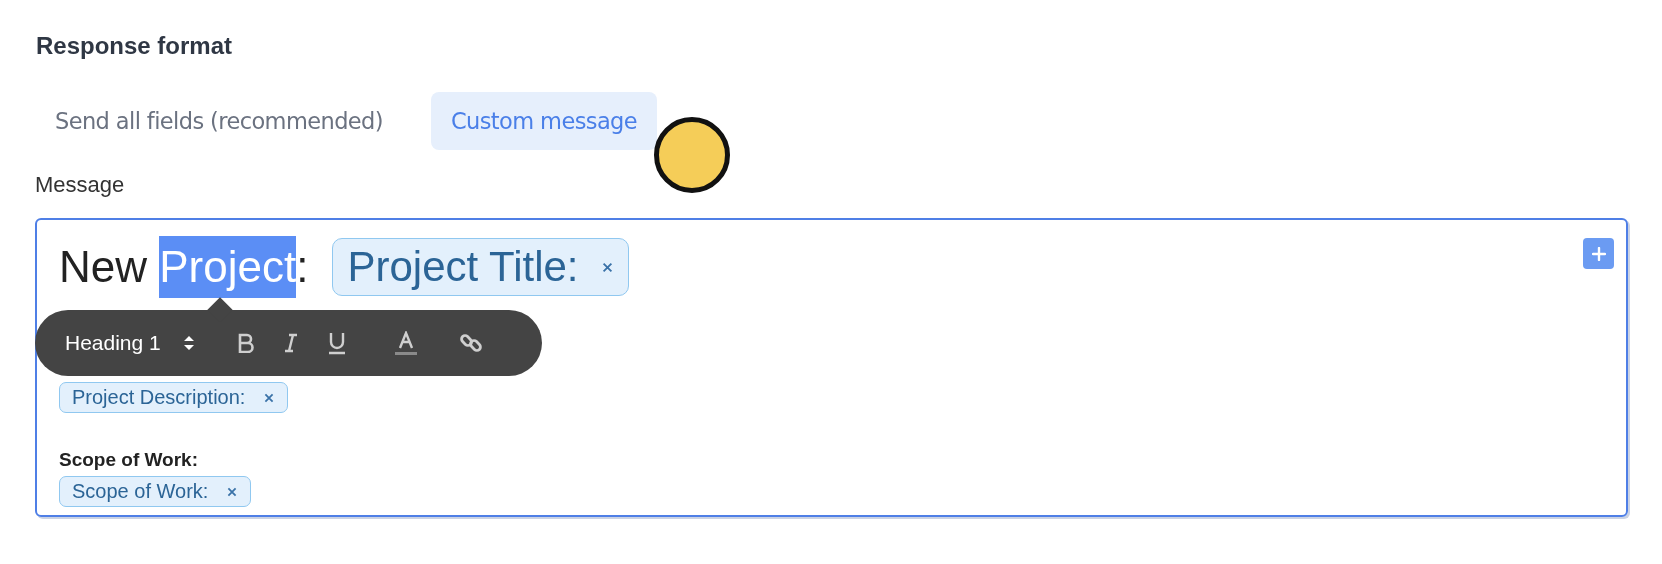  What do you see at coordinates (155, 491) in the screenshot?
I see `field-chip: Scope of Work:` at bounding box center [155, 491].